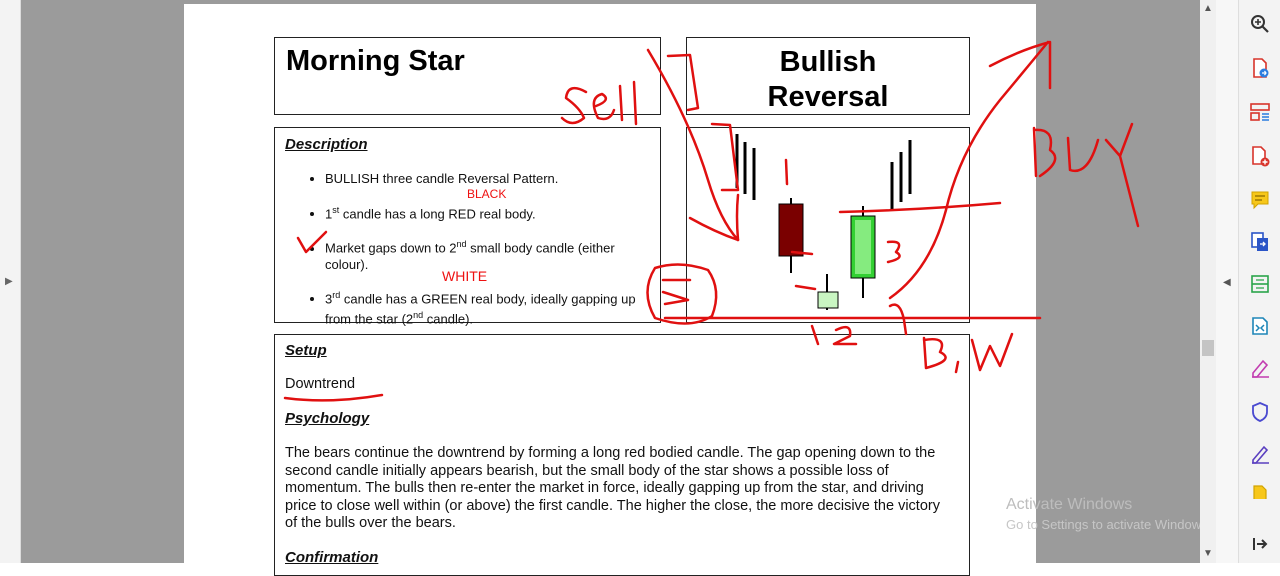 This screenshot has width=1280, height=576. I want to click on activation-watermark-title: Activate Windows, so click(1069, 504).